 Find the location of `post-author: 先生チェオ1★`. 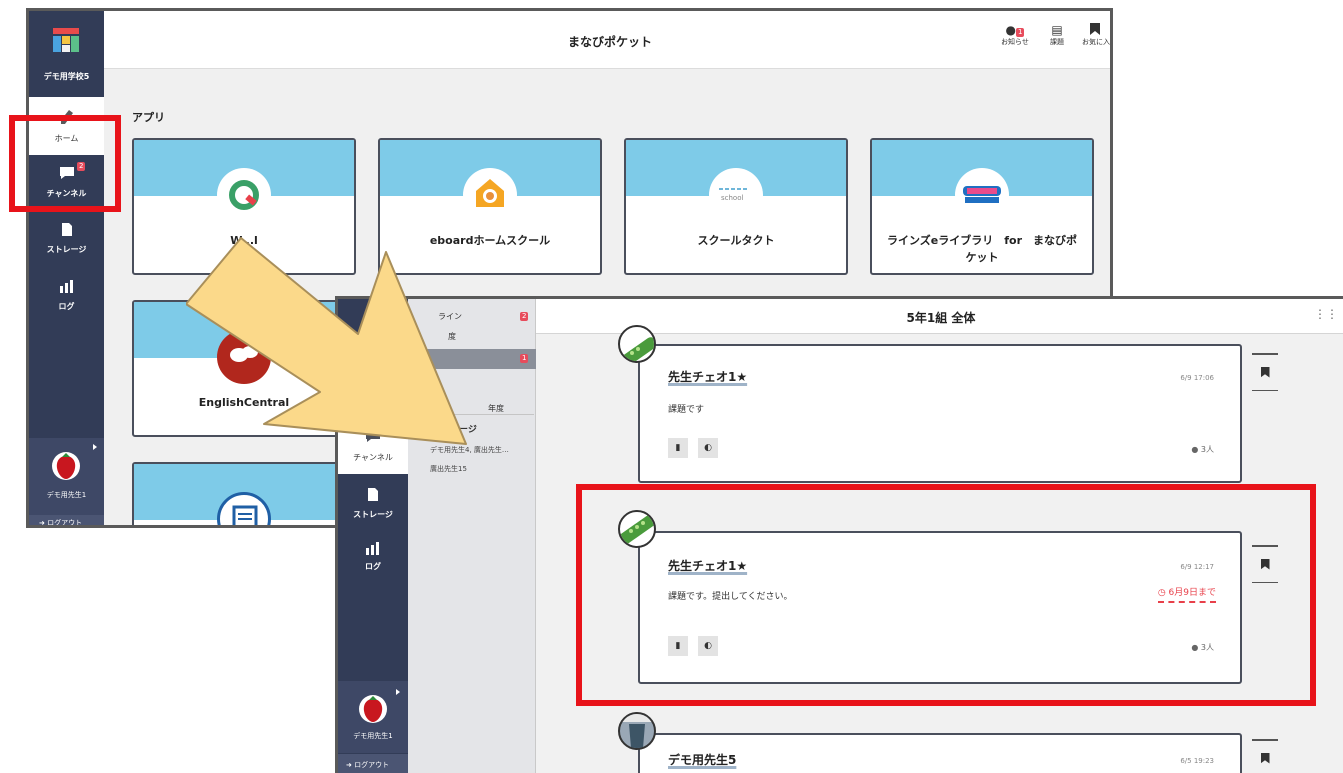

post-author: 先生チェオ1★ is located at coordinates (707, 376).